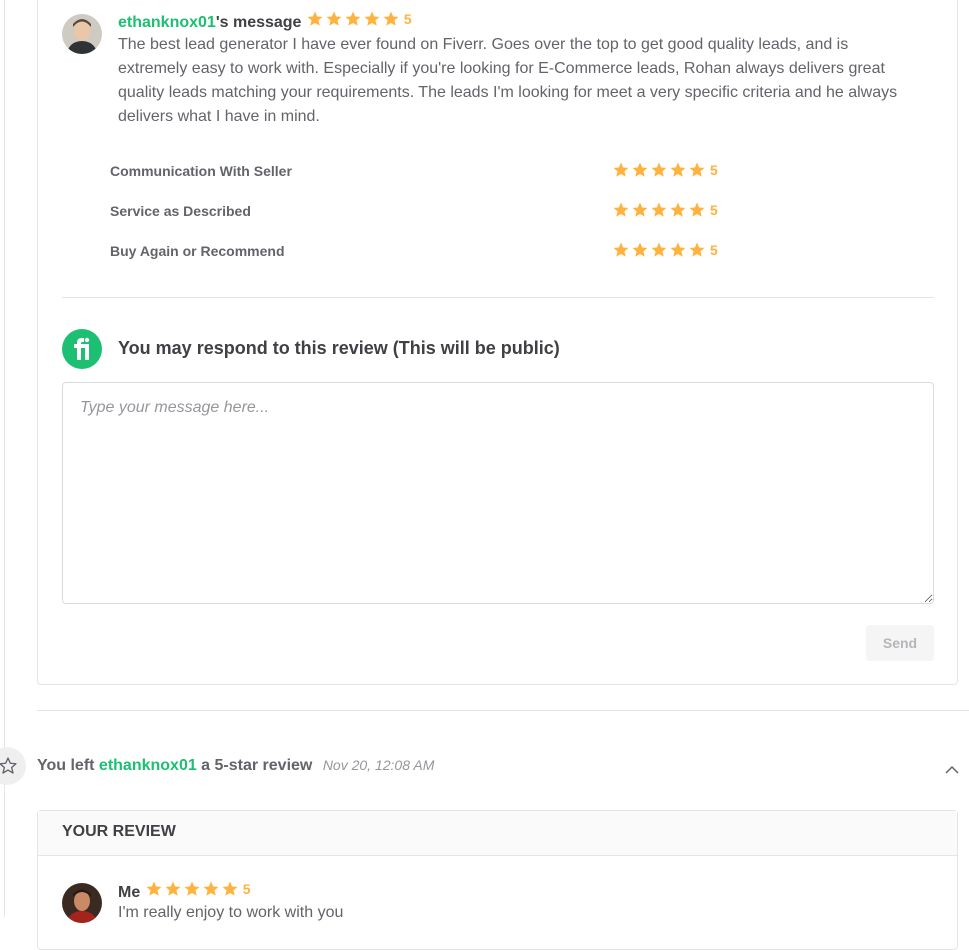 Image resolution: width=969 pixels, height=950 pixels. What do you see at coordinates (420, 211) in the screenshot?
I see `criteria-row: Service as Described 5` at bounding box center [420, 211].